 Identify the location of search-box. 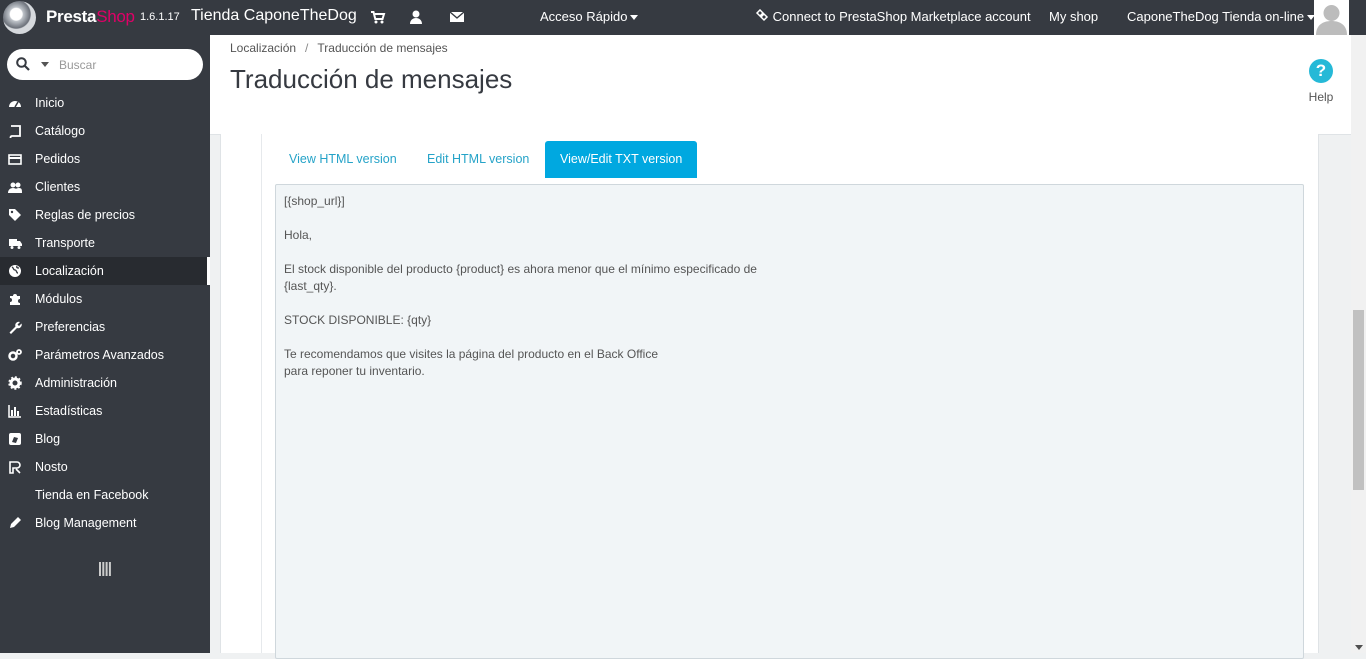
(105, 64).